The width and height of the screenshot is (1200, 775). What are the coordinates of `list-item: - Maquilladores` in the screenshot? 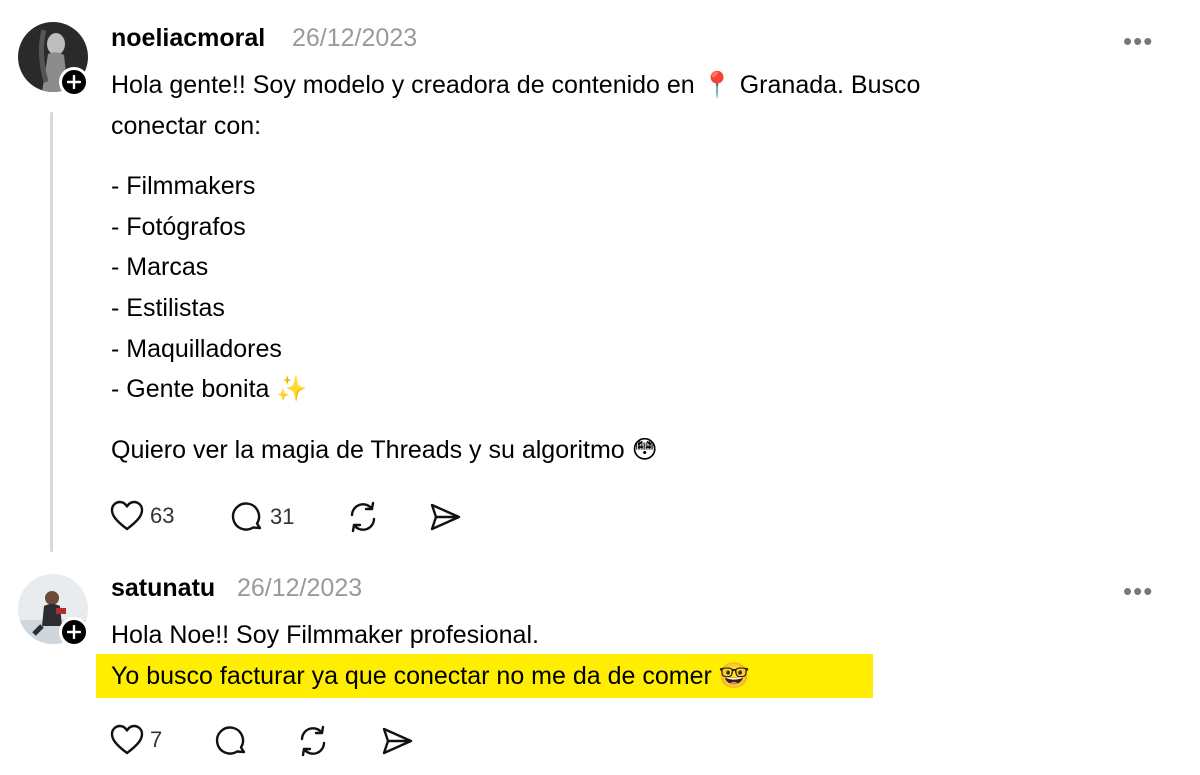 It's located at (196, 349).